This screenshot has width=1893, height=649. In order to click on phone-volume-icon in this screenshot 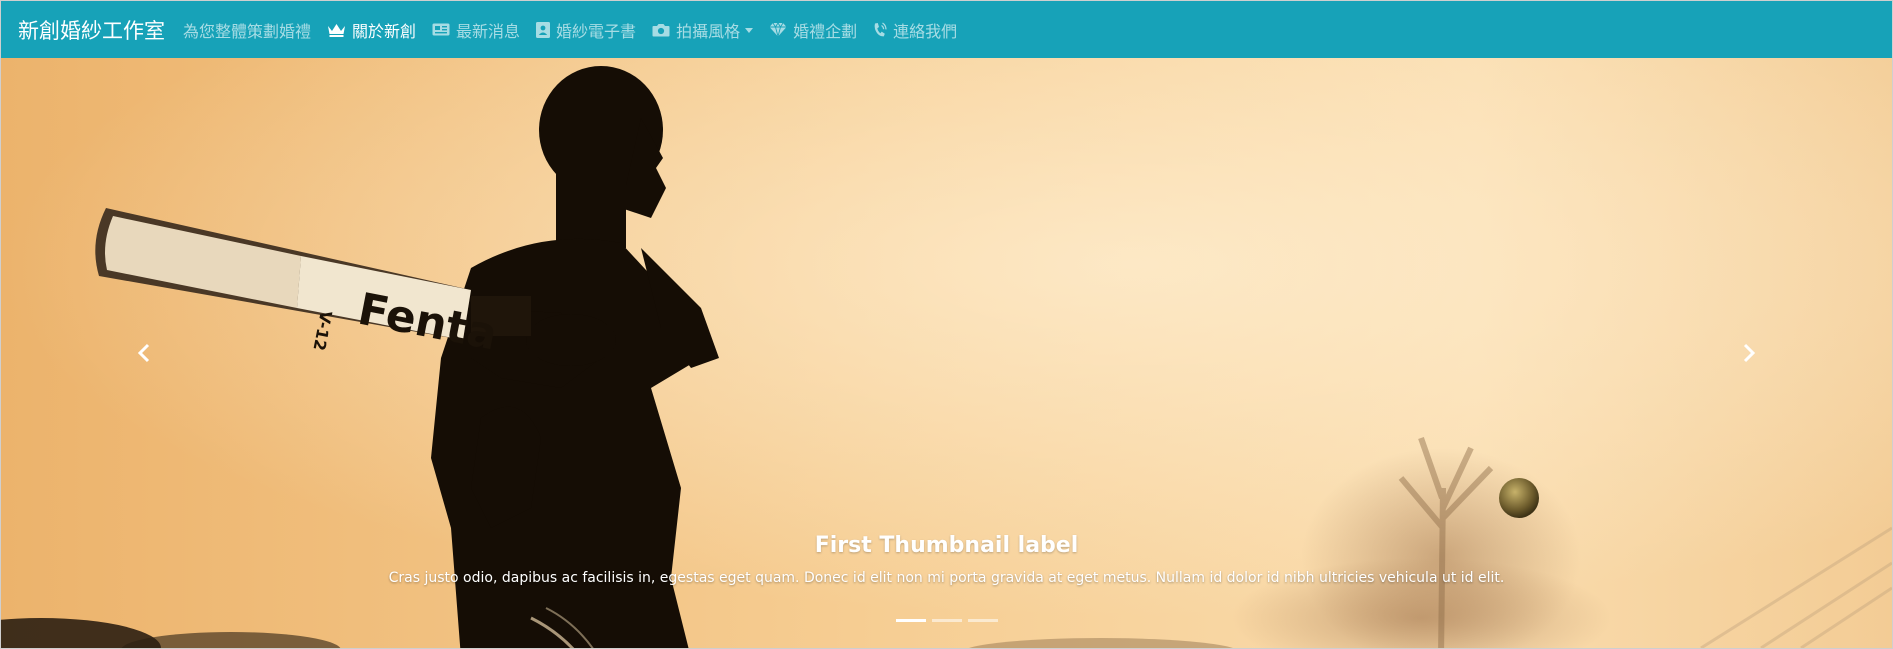, I will do `click(880, 29)`.